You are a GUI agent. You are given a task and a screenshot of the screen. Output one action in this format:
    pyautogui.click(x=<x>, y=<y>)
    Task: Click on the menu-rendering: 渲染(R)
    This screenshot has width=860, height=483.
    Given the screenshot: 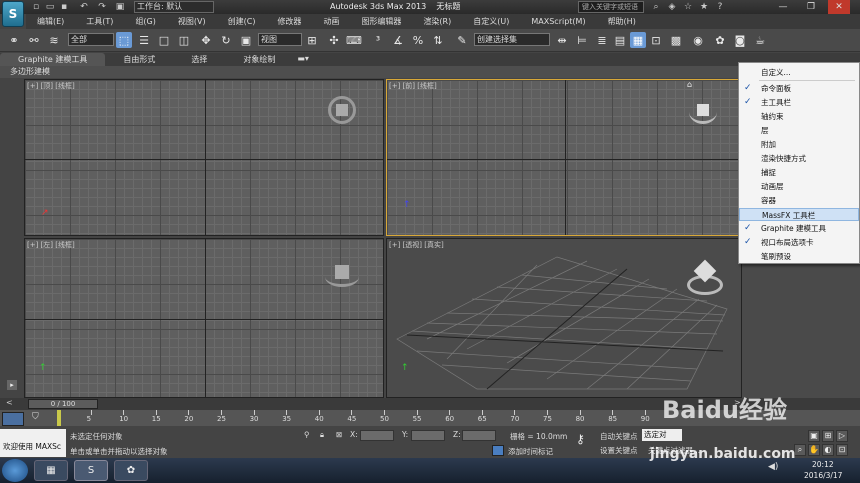 What is the action you would take?
    pyautogui.click(x=437, y=21)
    